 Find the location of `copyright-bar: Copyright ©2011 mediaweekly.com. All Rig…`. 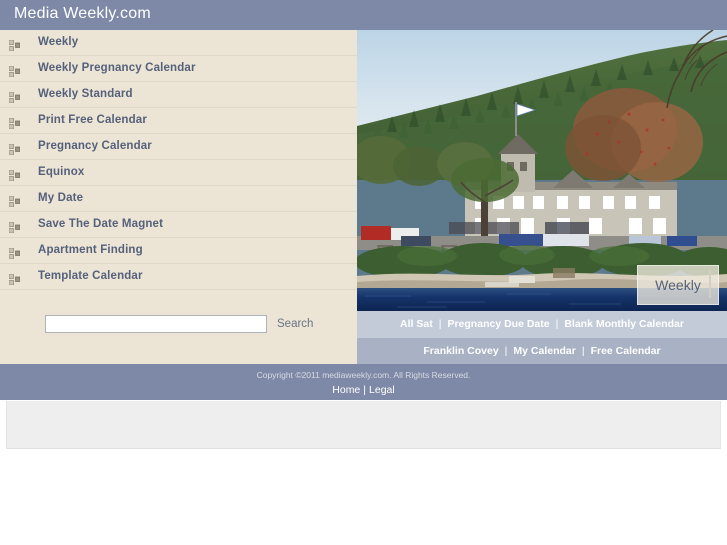

copyright-bar: Copyright ©2011 mediaweekly.com. All Rig… is located at coordinates (363, 382).